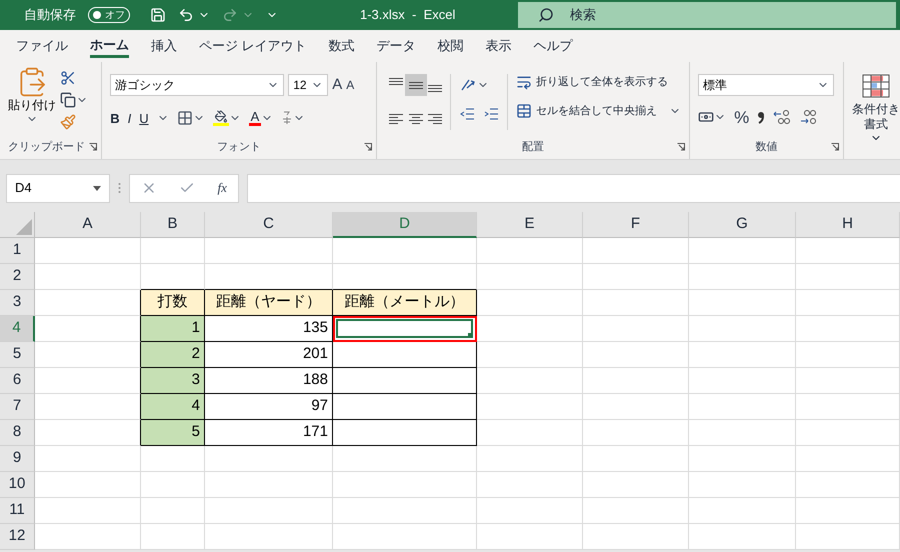 This screenshot has height=552, width=900. Describe the element at coordinates (109, 46) in the screenshot. I see `ribbon-tab: ホーム` at that location.